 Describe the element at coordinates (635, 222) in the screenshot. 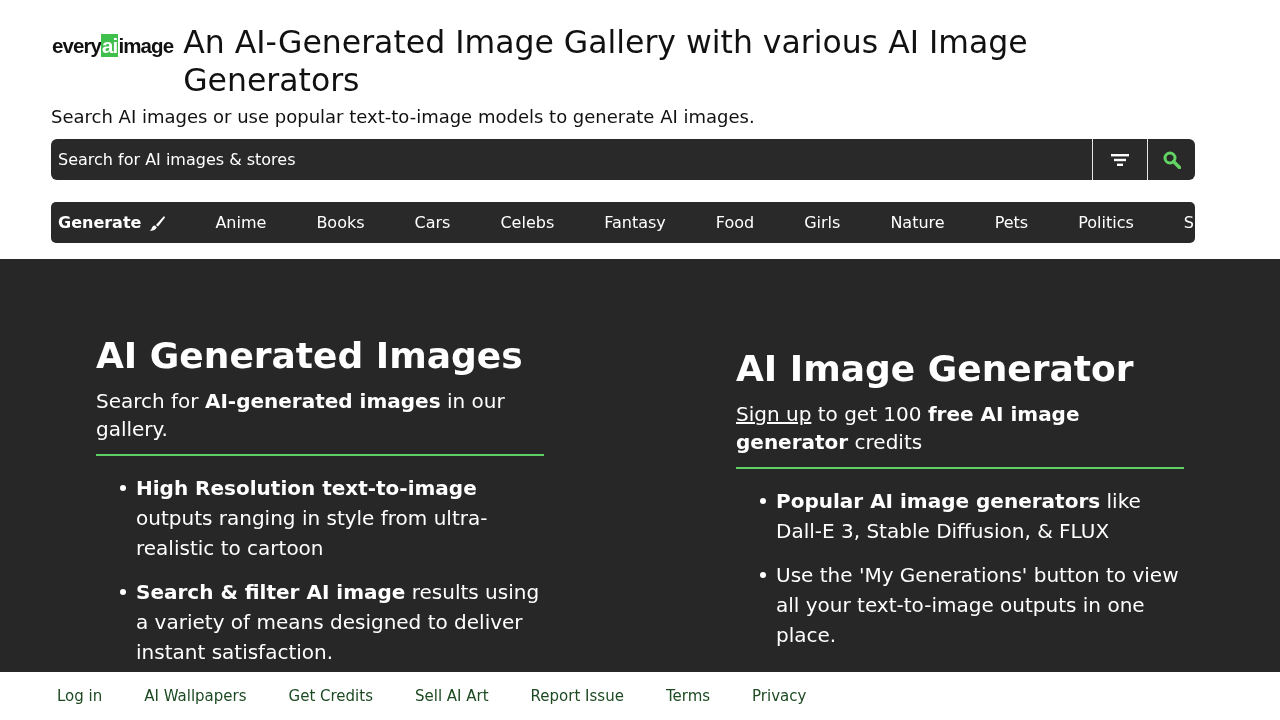

I see `category-link: Fantasy` at that location.